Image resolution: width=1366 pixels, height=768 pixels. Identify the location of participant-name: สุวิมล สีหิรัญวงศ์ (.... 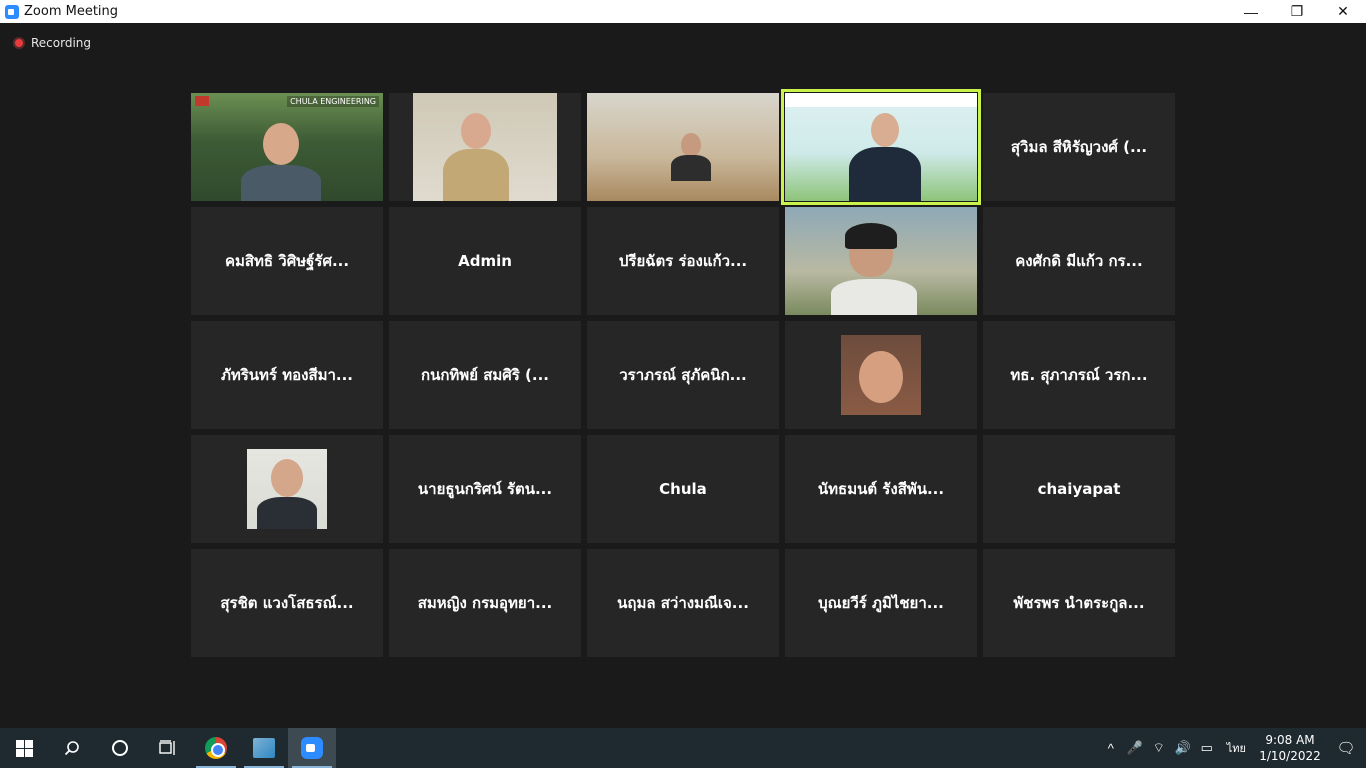
(1079, 147).